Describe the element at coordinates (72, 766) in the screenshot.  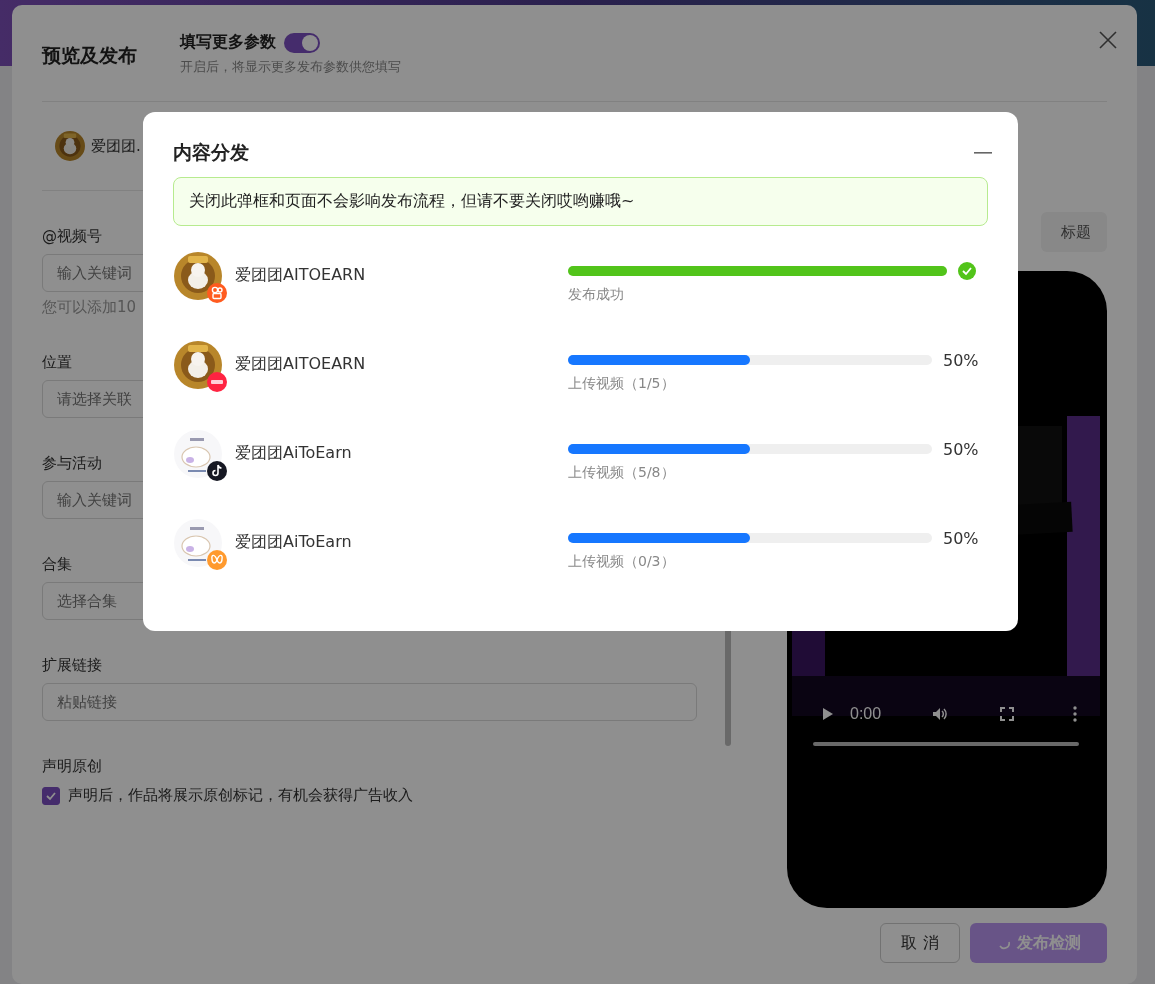
I see `field-label: 声明原创` at that location.